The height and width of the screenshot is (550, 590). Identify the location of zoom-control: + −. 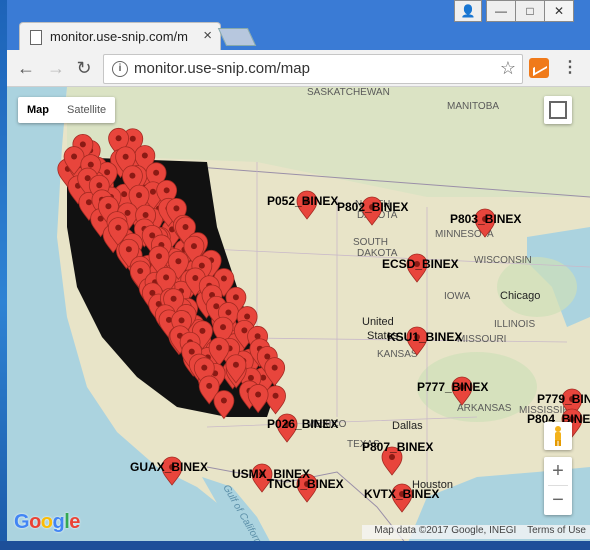
(558, 486).